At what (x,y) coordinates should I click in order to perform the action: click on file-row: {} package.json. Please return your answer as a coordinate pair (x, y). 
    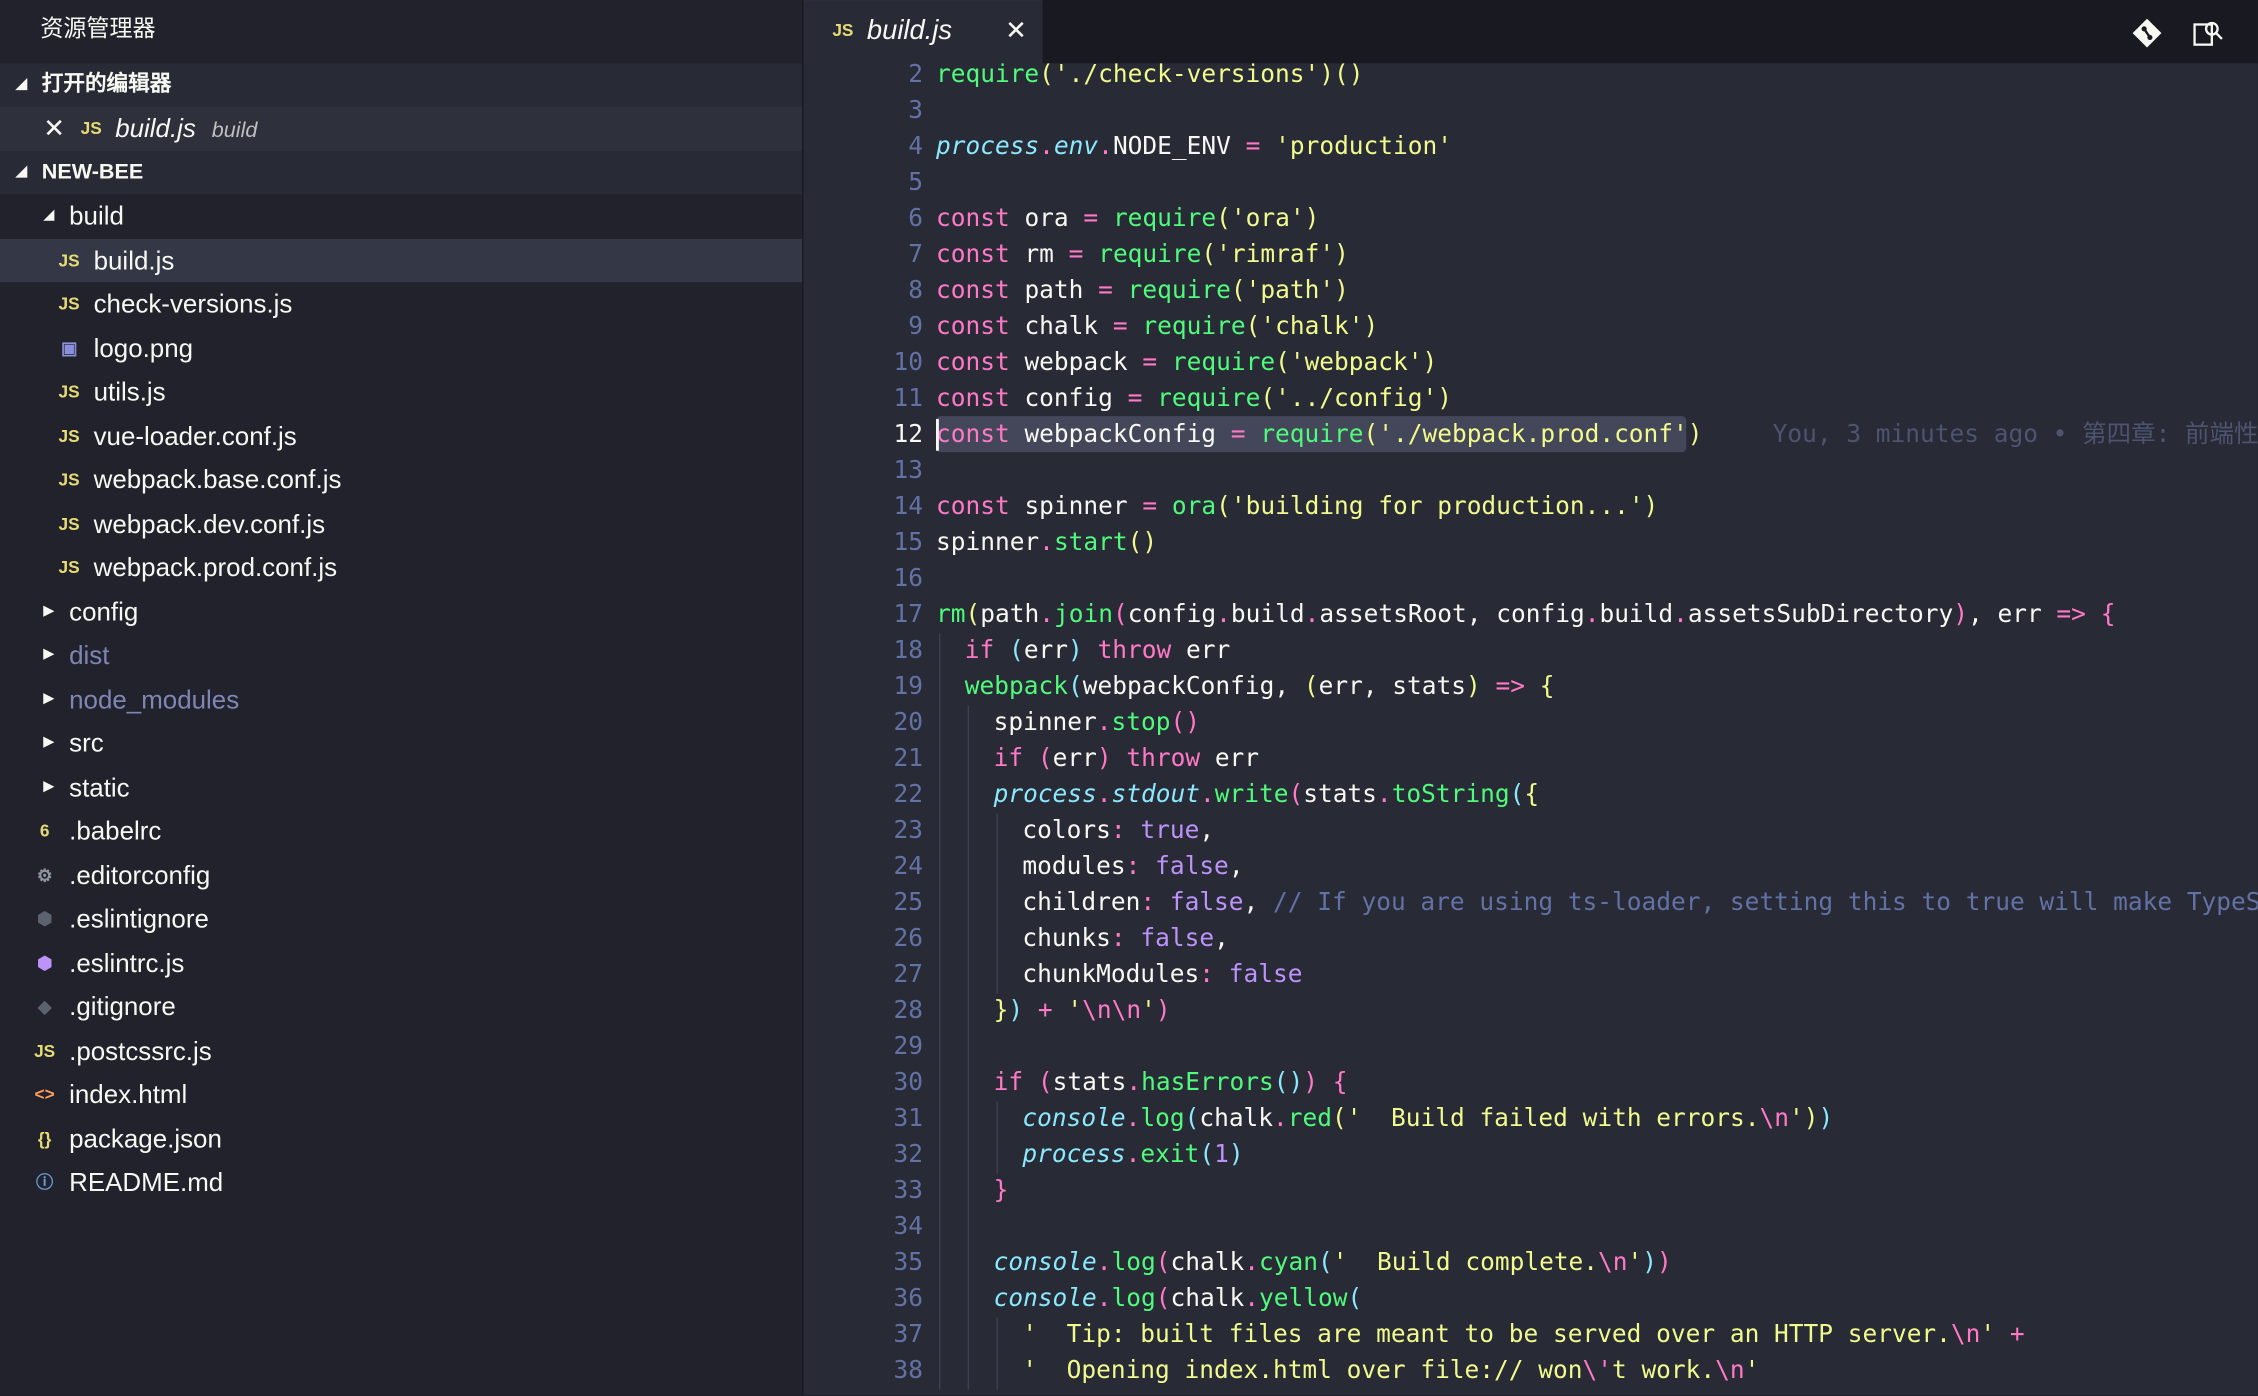
    Looking at the image, I should click on (401, 1139).